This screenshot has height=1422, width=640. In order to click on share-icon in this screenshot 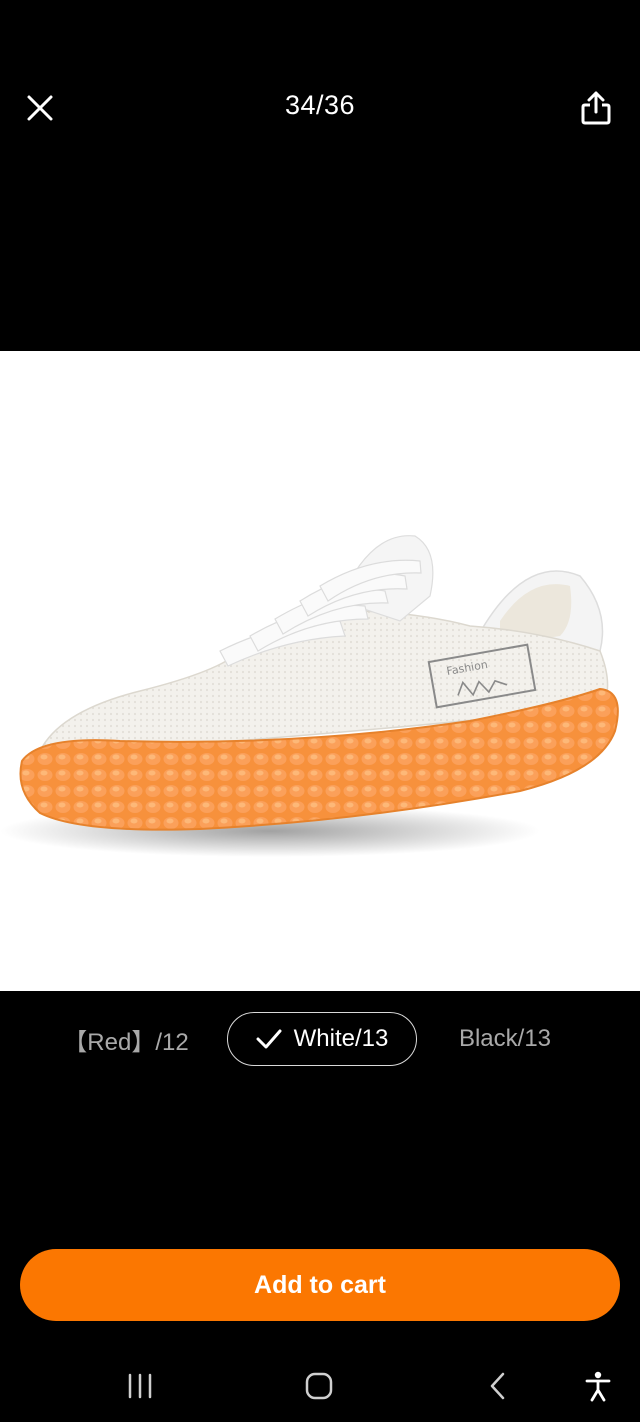, I will do `click(596, 108)`.